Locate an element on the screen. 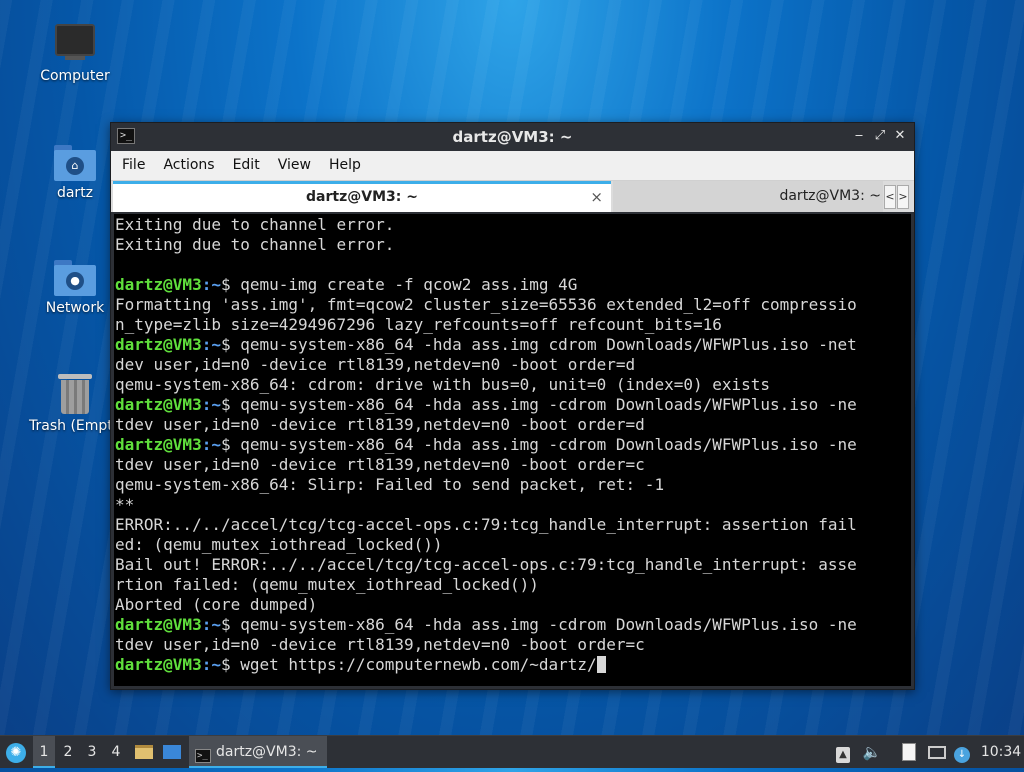  tab-active: dartz@VM3: ~ × is located at coordinates (362, 196).